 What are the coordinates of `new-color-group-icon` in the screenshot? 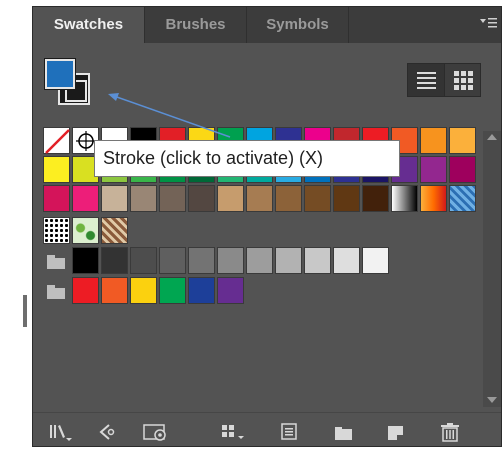 It's located at (232, 432).